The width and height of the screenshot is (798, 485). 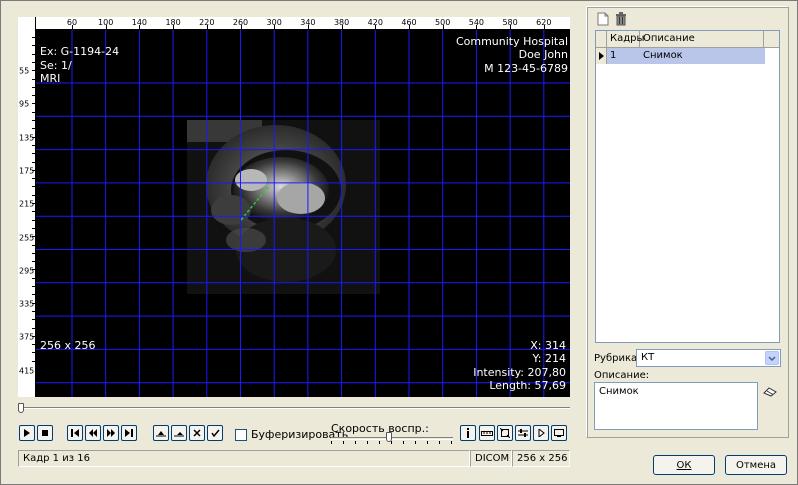 I want to click on buffer-checkbox-box, so click(x=241, y=434).